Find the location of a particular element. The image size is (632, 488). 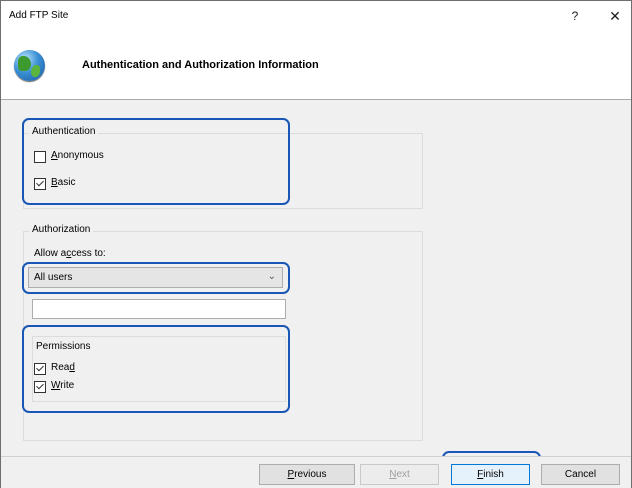

allow-access-dropdown: All users ⌄ is located at coordinates (155, 277).